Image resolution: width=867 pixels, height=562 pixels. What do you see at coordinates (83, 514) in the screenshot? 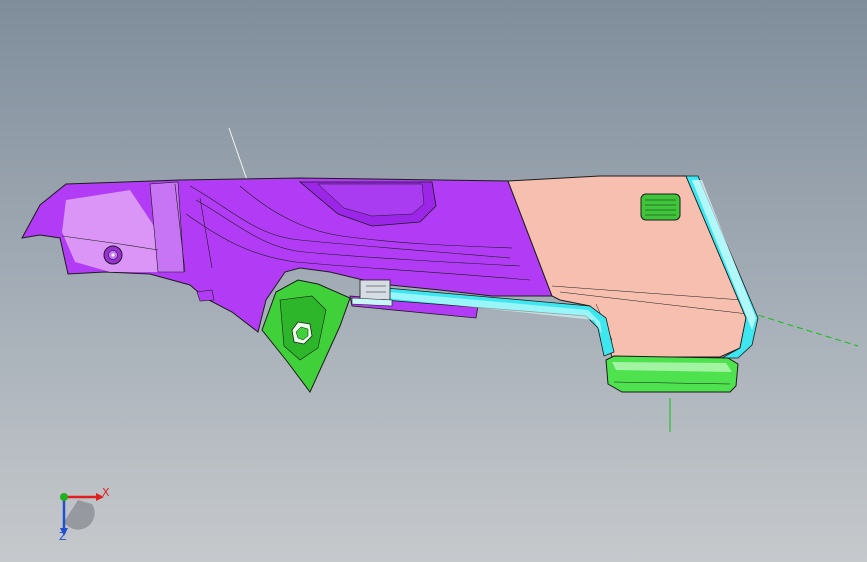
I see `orientation-triad: X Z` at bounding box center [83, 514].